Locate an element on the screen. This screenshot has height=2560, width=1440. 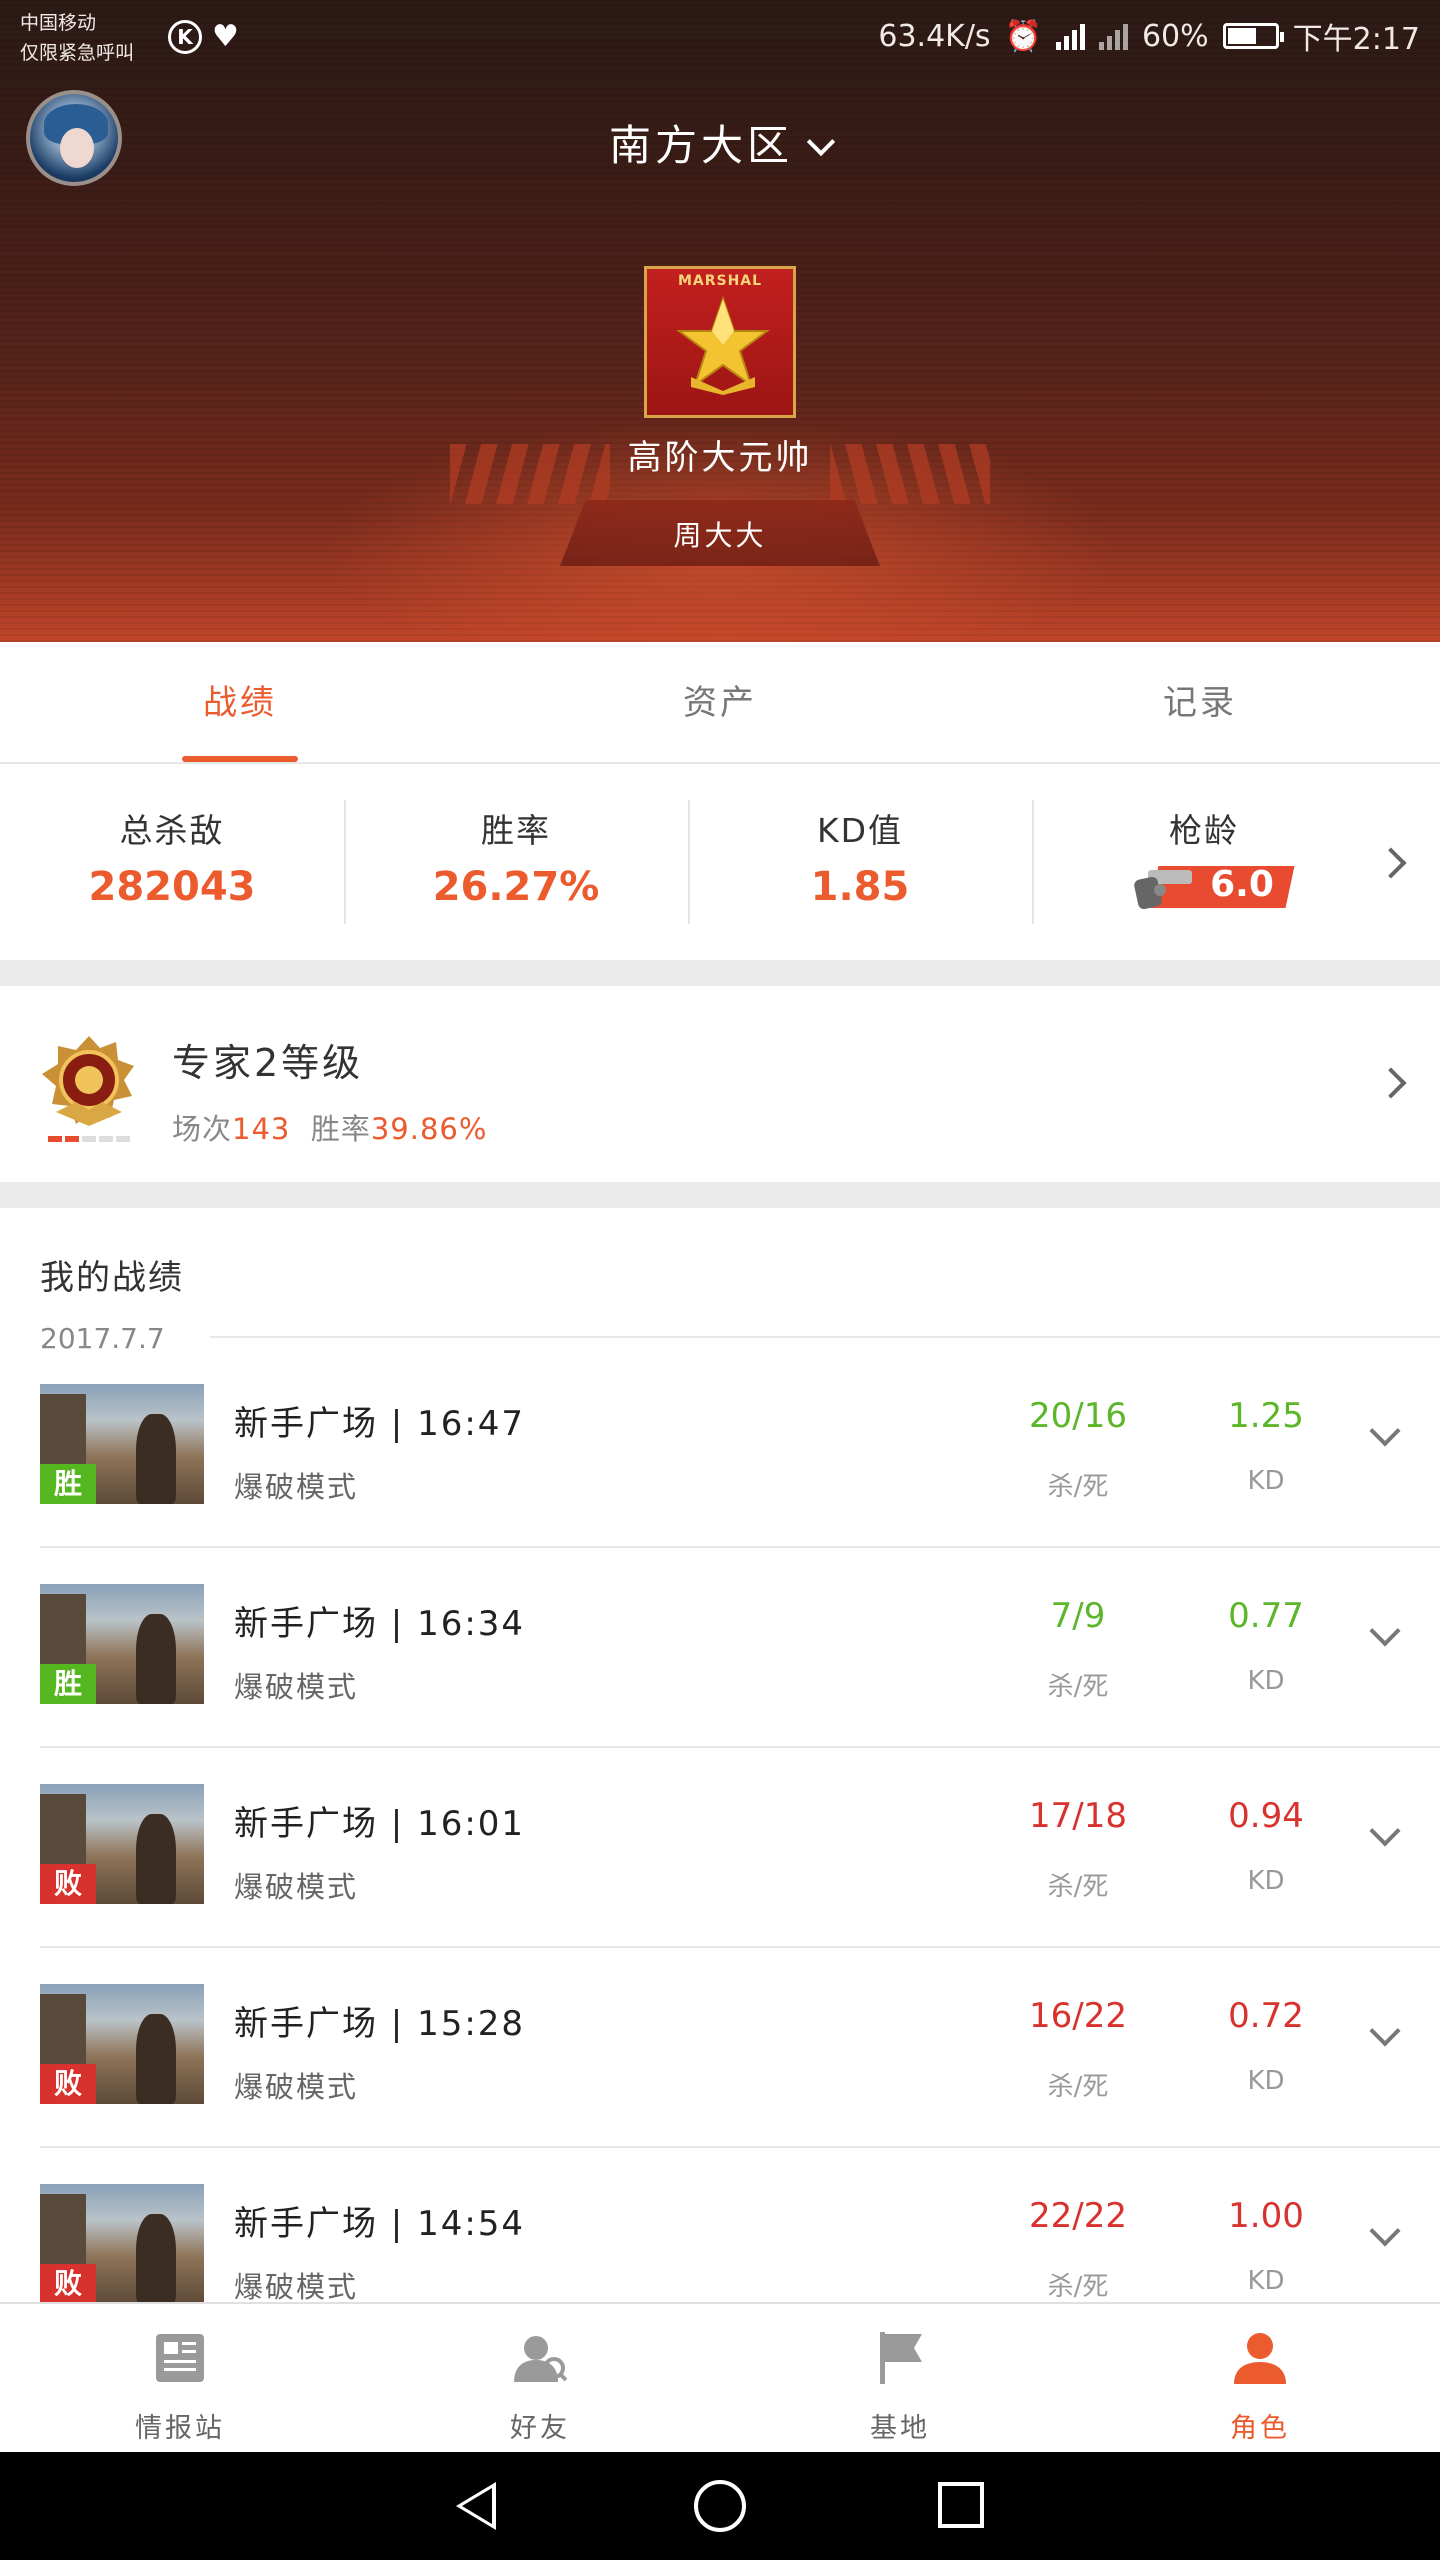
gun-age-tag: 6.0 is located at coordinates (1213, 886).